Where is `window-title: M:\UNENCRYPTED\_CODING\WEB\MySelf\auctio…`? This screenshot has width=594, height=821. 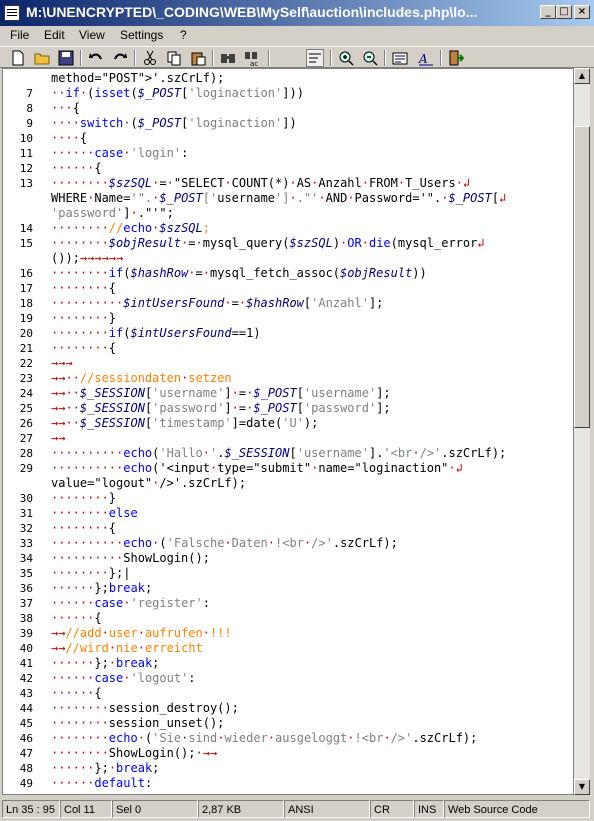 window-title: M:\UNENCRYPTED\_CODING\WEB\MySelf\auctio… is located at coordinates (252, 12).